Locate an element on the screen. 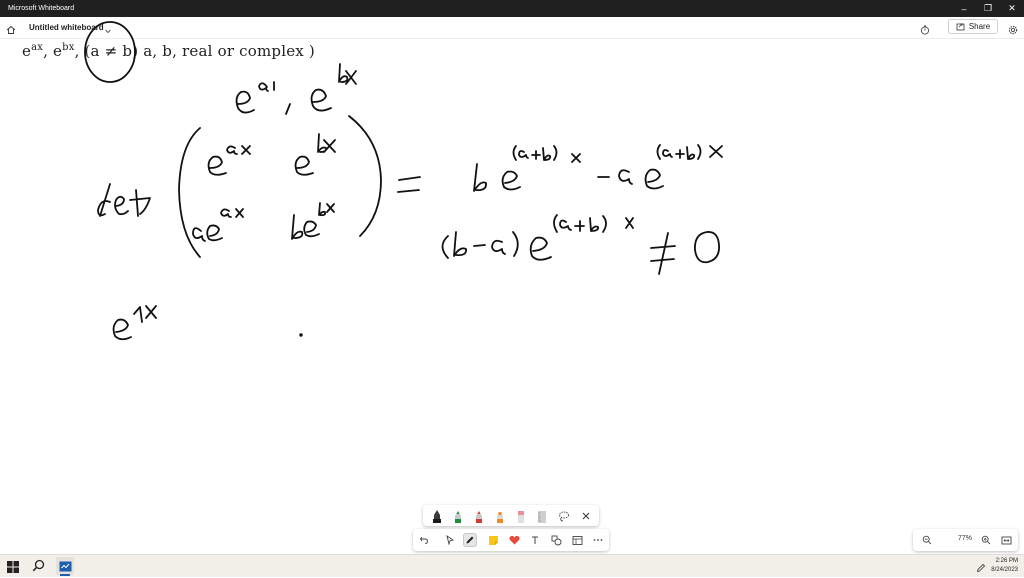 This screenshot has height=578, width=1024. ink-e-lambda is located at coordinates (122, 329).